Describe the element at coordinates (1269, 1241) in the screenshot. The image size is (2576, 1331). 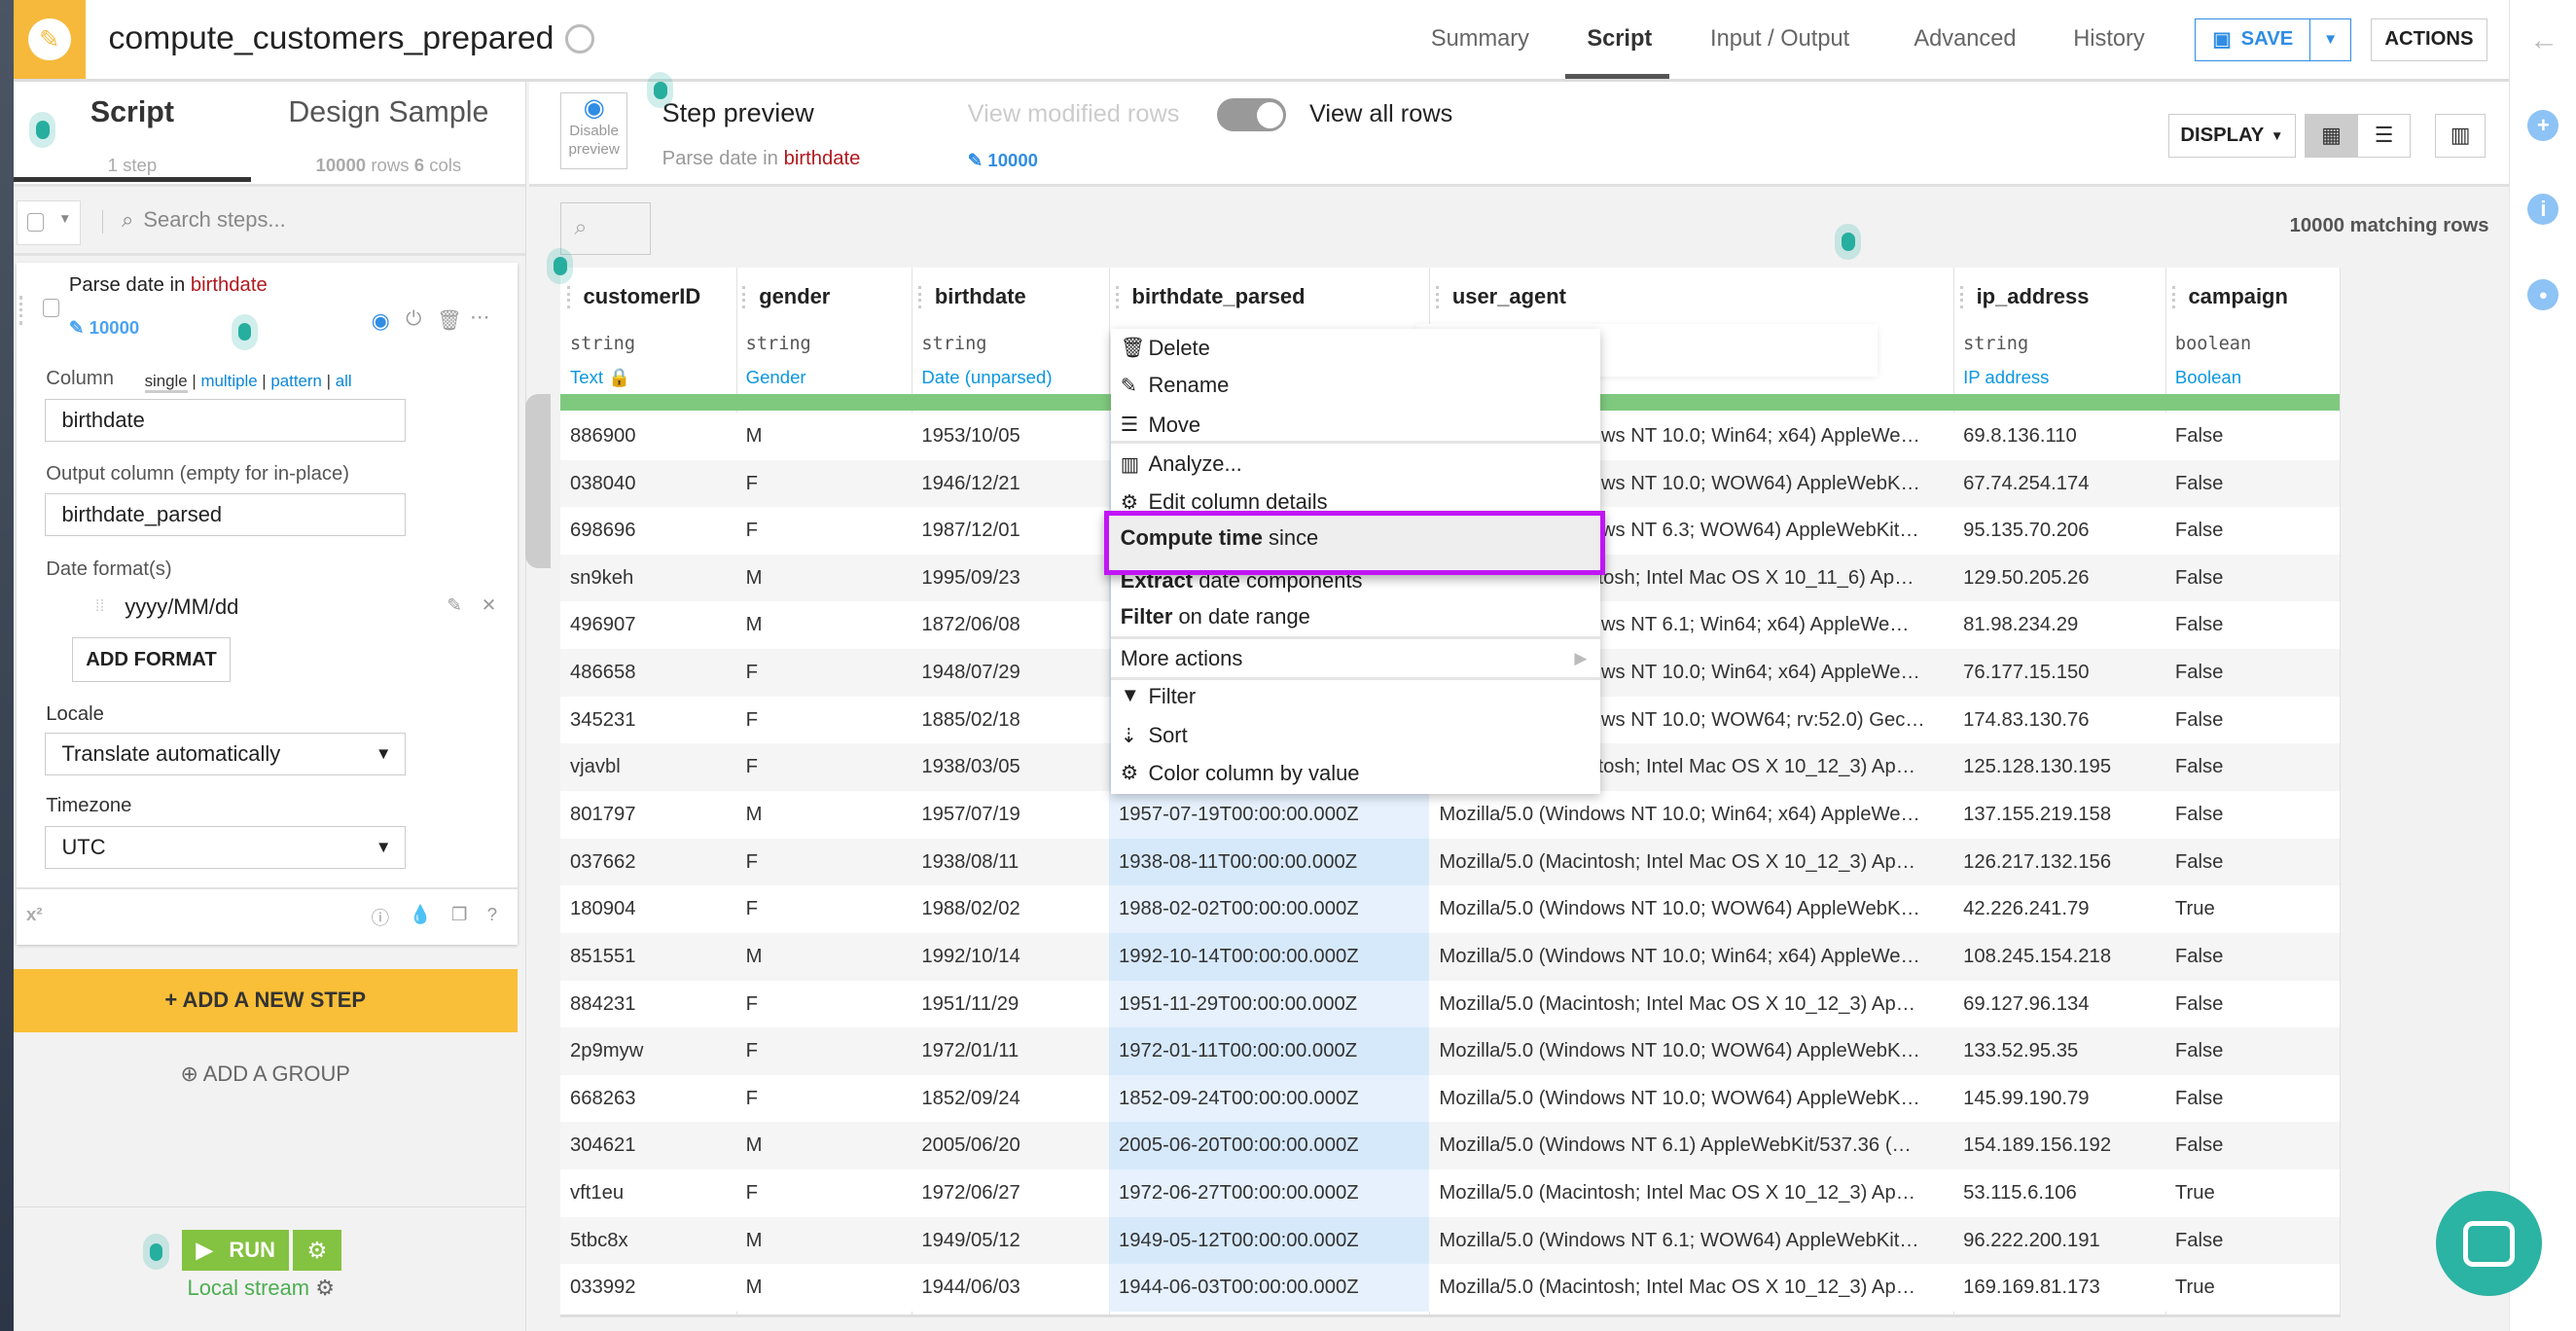
I see `table-cell: 1949-05-12T00:00:00.000Z` at that location.